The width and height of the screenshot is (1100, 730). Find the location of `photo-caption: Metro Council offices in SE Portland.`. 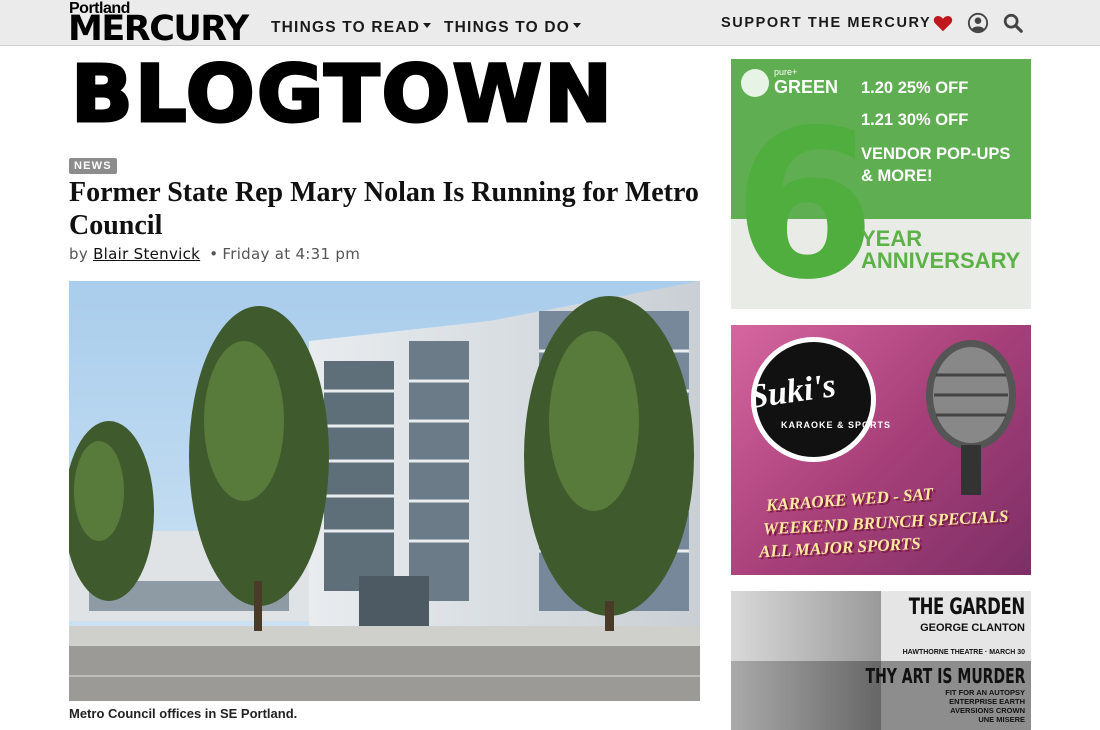

photo-caption: Metro Council offices in SE Portland. is located at coordinates (183, 713).